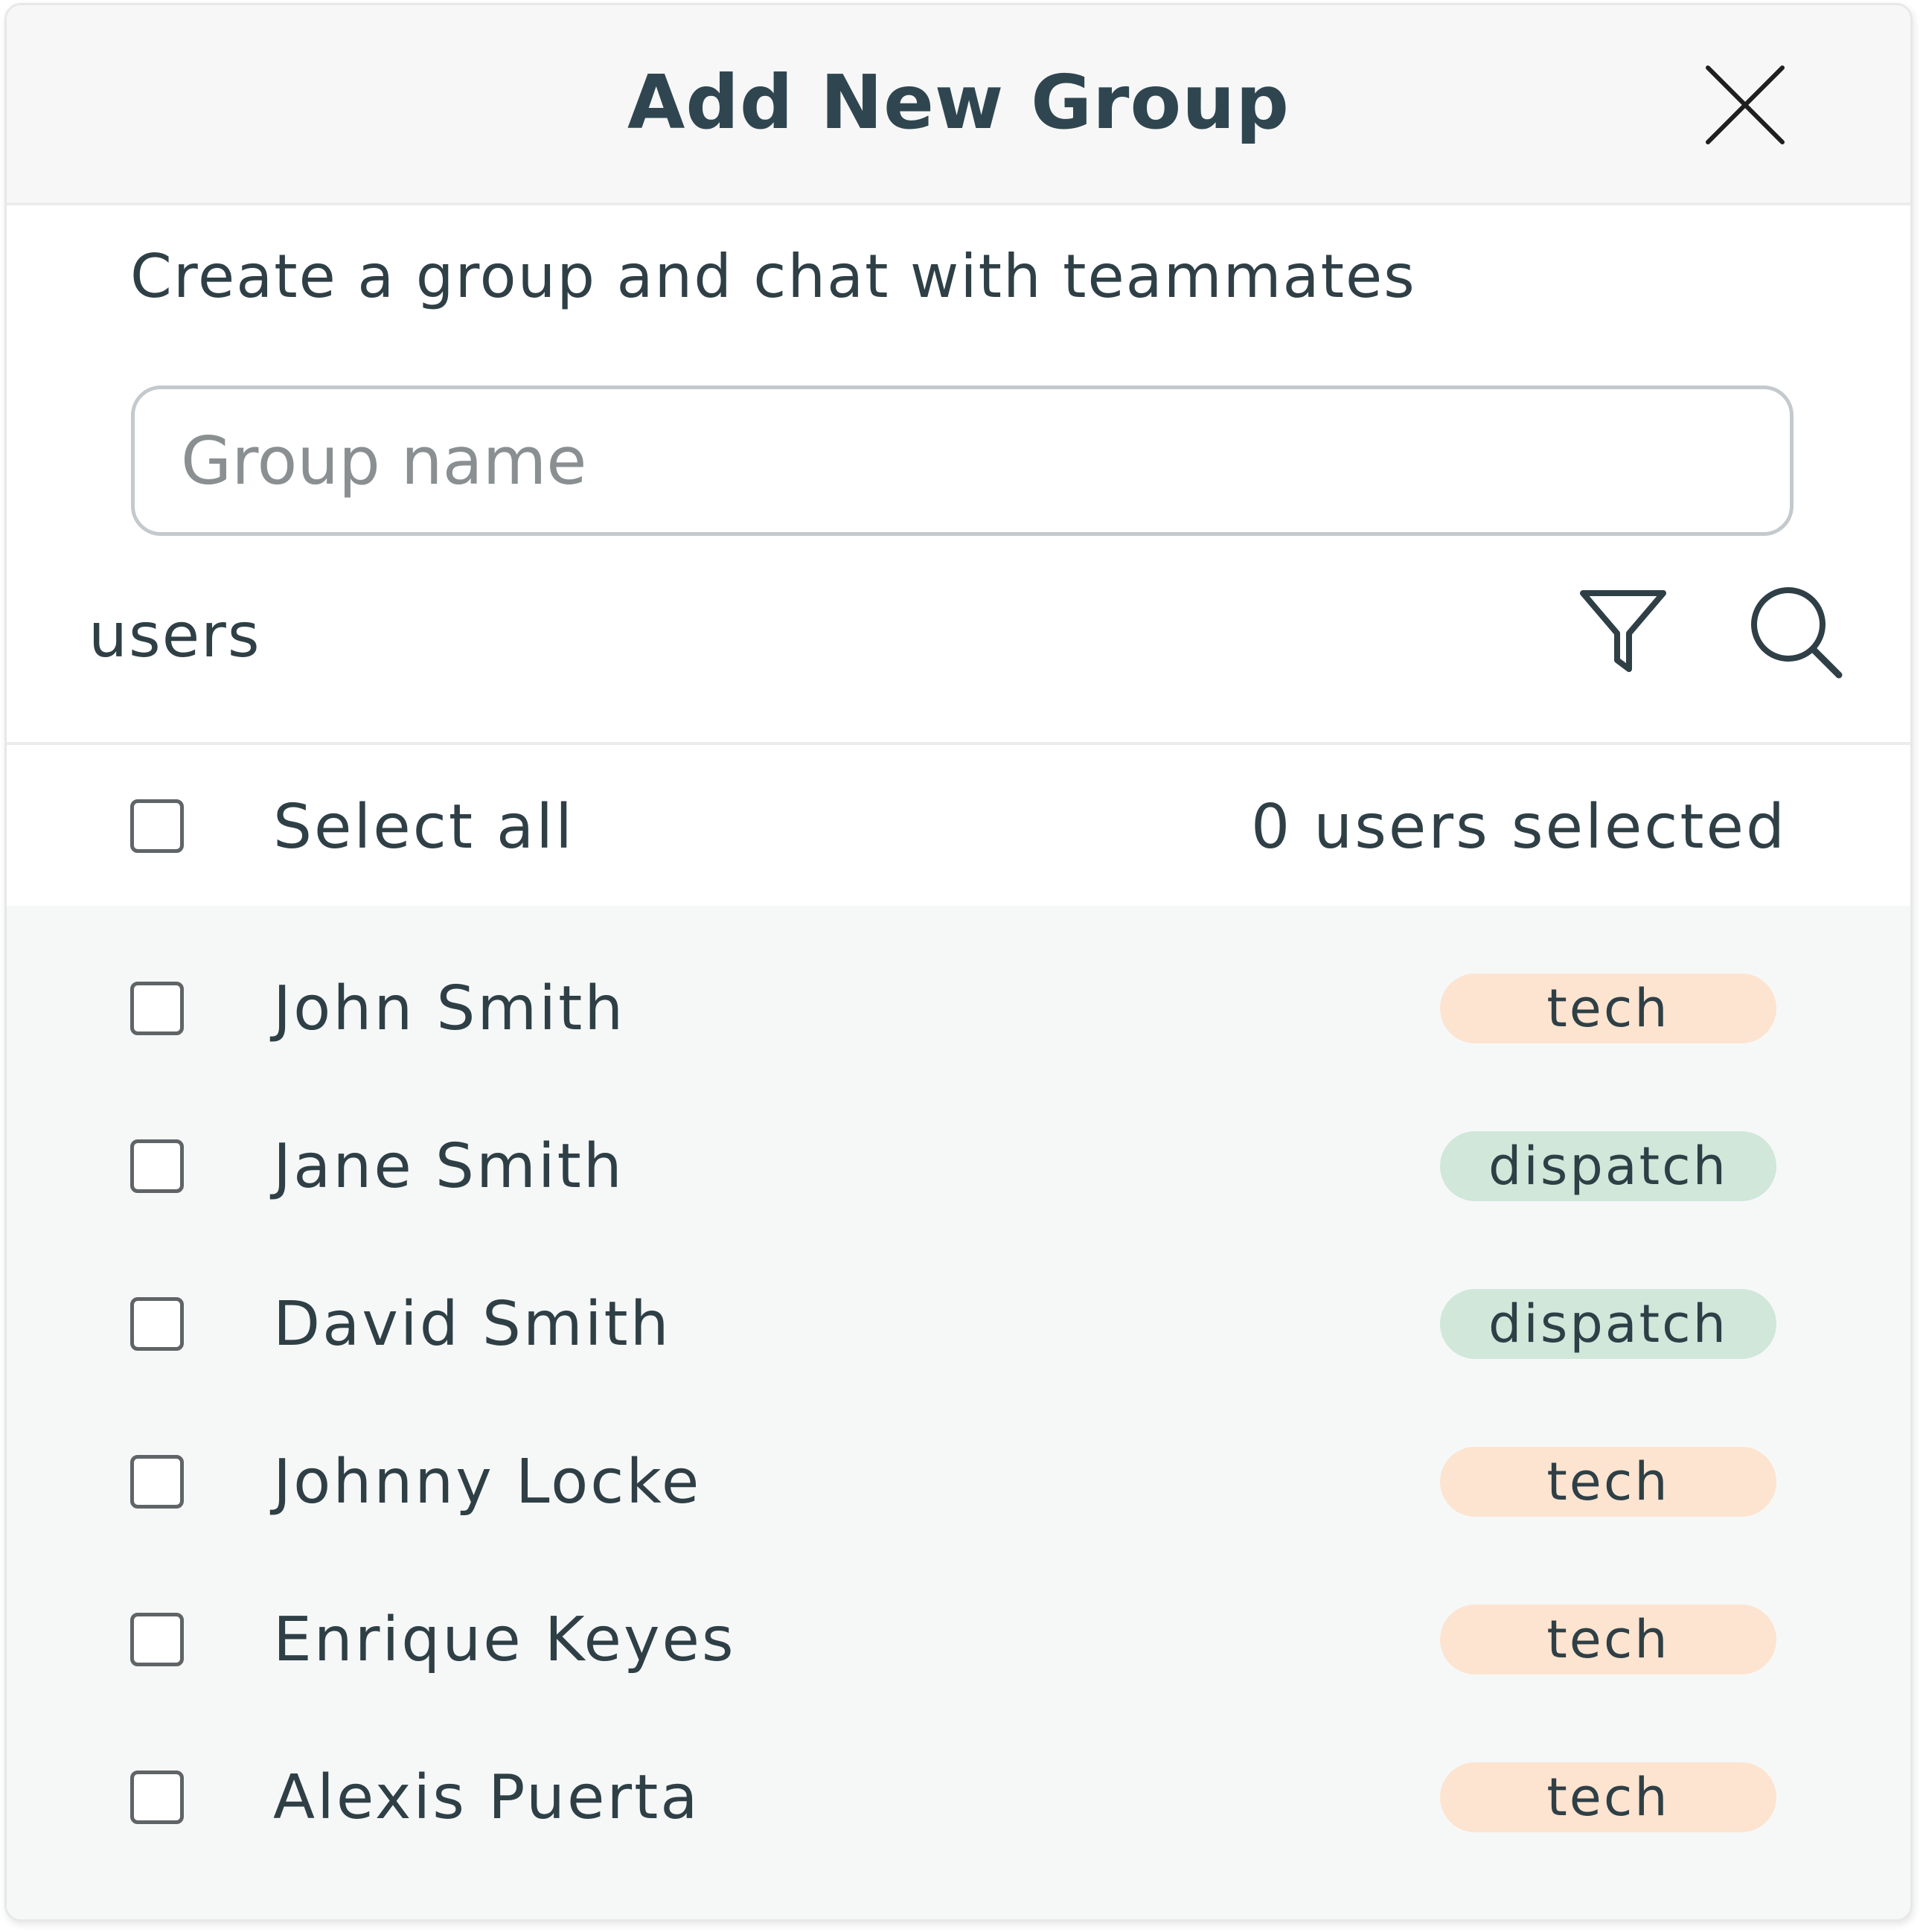 The image size is (1923, 1932). What do you see at coordinates (959, 1458) in the screenshot?
I see `user-row: Johnny Locke tech` at bounding box center [959, 1458].